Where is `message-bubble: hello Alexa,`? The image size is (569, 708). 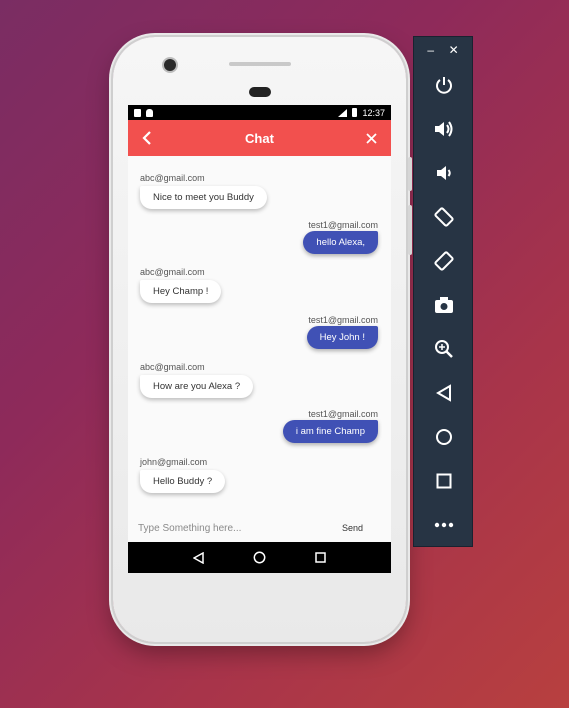 message-bubble: hello Alexa, is located at coordinates (340, 242).